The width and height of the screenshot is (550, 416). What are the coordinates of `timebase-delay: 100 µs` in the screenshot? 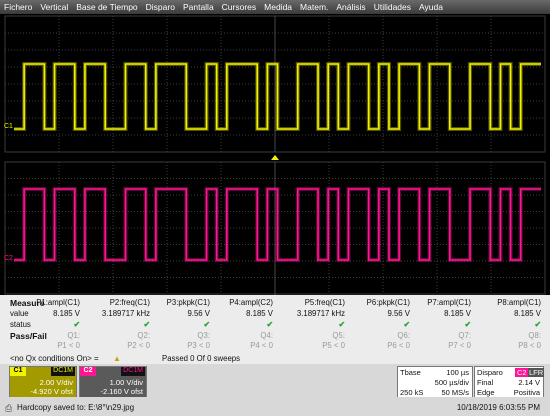 It's located at (457, 372).